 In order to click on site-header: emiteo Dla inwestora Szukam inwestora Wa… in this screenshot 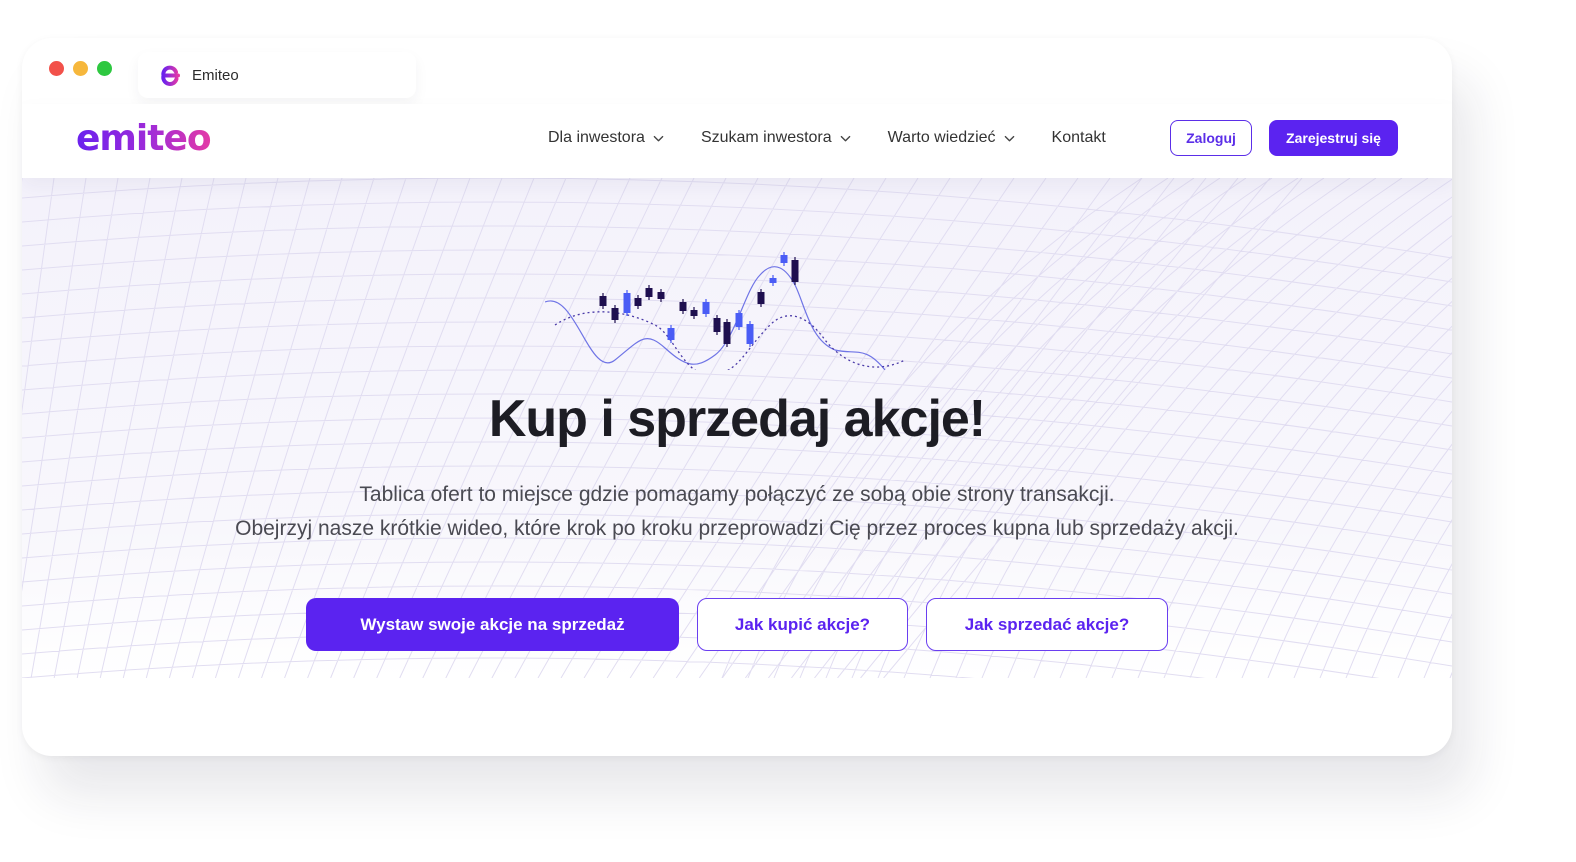, I will do `click(737, 141)`.